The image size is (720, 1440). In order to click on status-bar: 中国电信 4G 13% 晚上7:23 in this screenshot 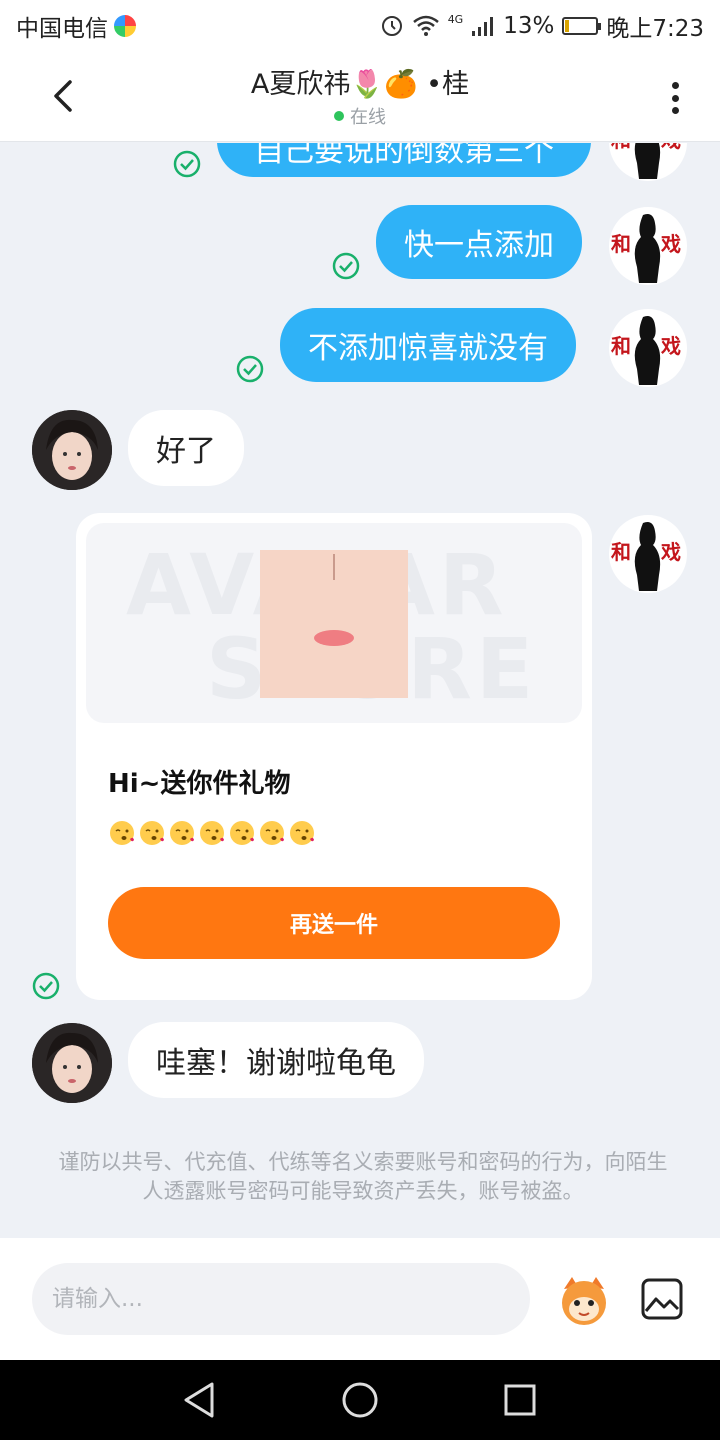, I will do `click(360, 26)`.